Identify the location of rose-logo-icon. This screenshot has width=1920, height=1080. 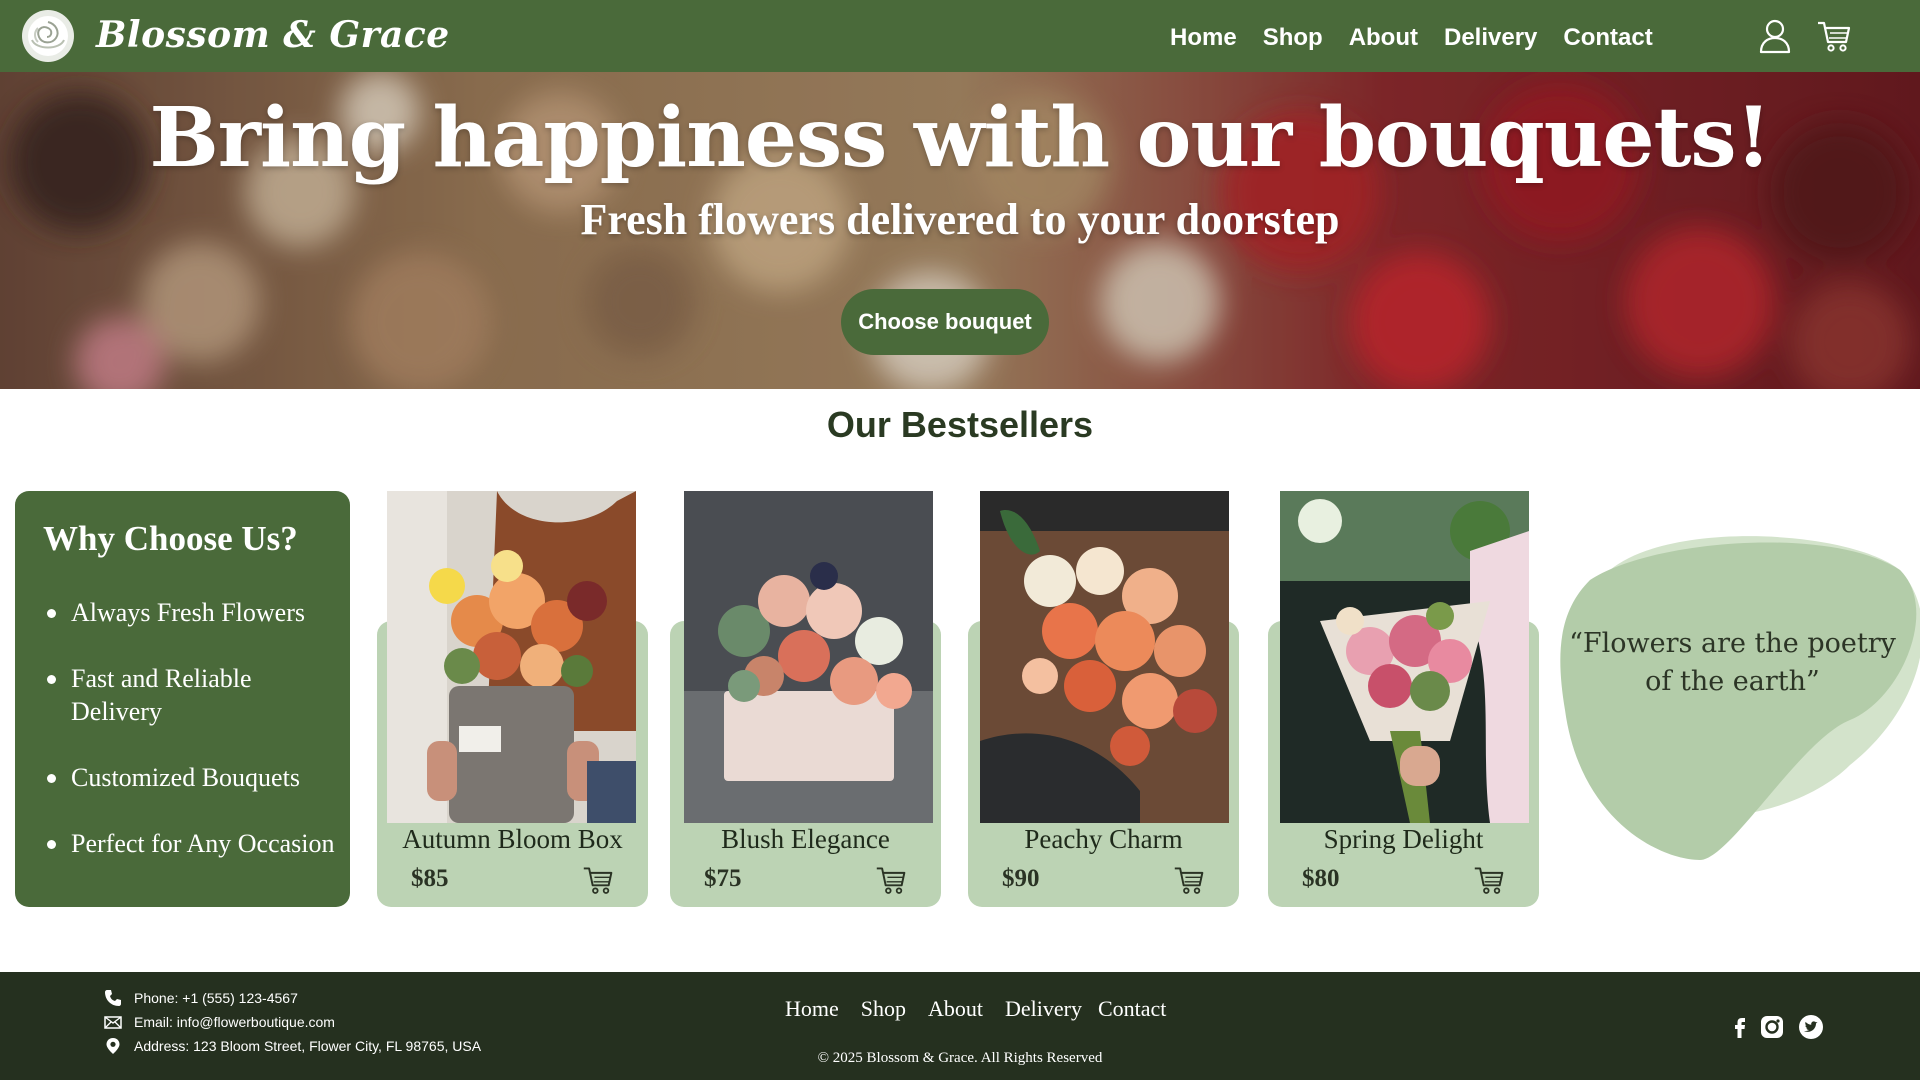
(48, 36).